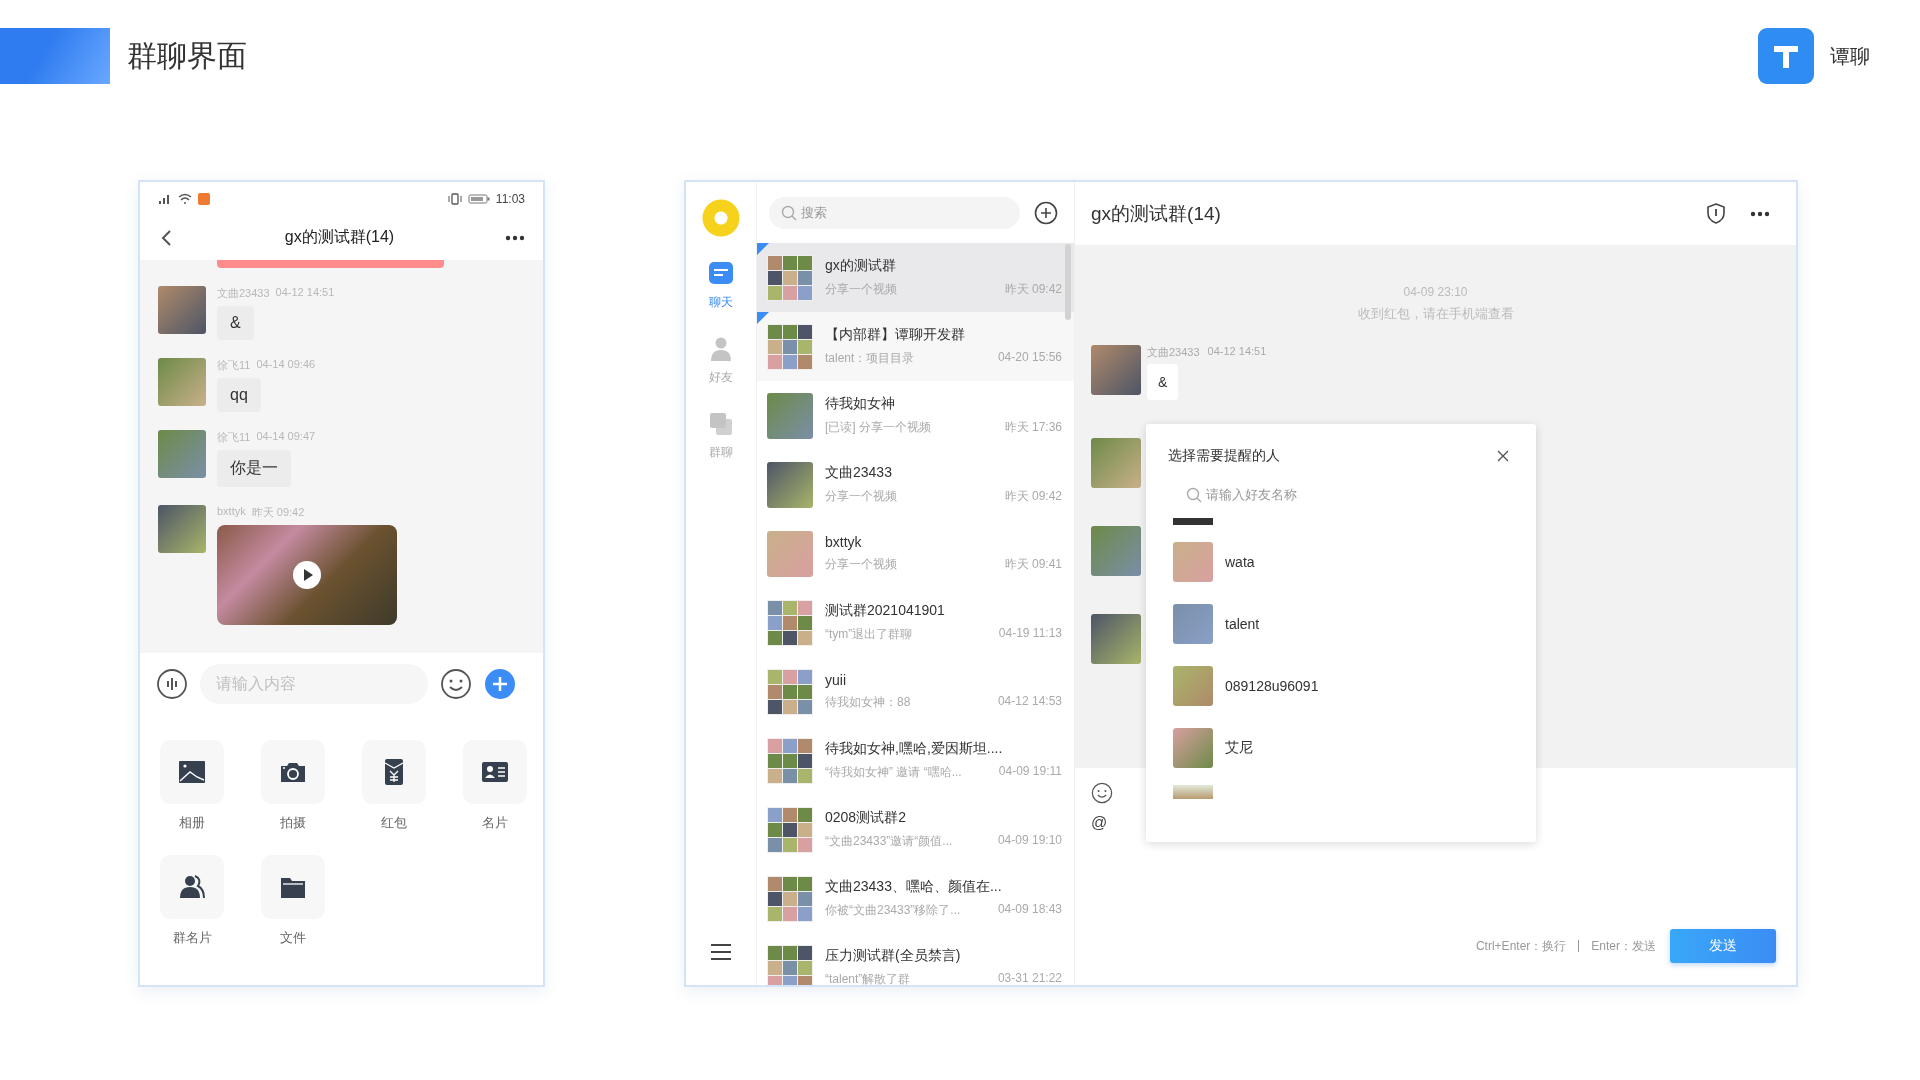 The width and height of the screenshot is (1920, 1080). I want to click on conversation-item: 待我如女神 [已读] 分享一个视频 昨天 17:36, so click(915, 415).